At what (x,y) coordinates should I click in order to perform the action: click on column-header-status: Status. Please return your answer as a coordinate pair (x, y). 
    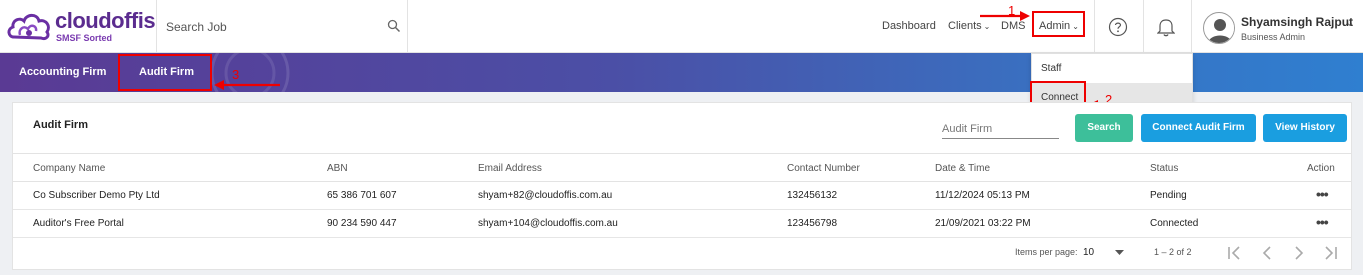
    Looking at the image, I should click on (1164, 168).